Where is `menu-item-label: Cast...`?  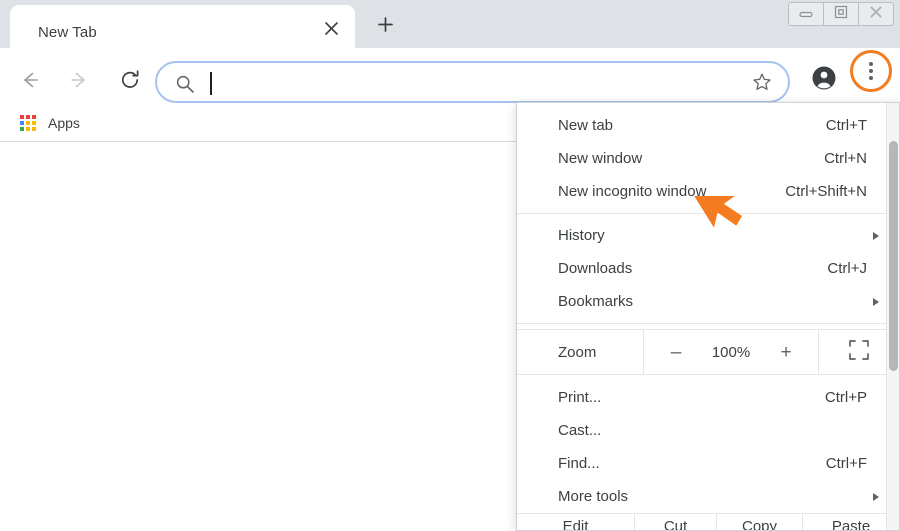 menu-item-label: Cast... is located at coordinates (580, 430).